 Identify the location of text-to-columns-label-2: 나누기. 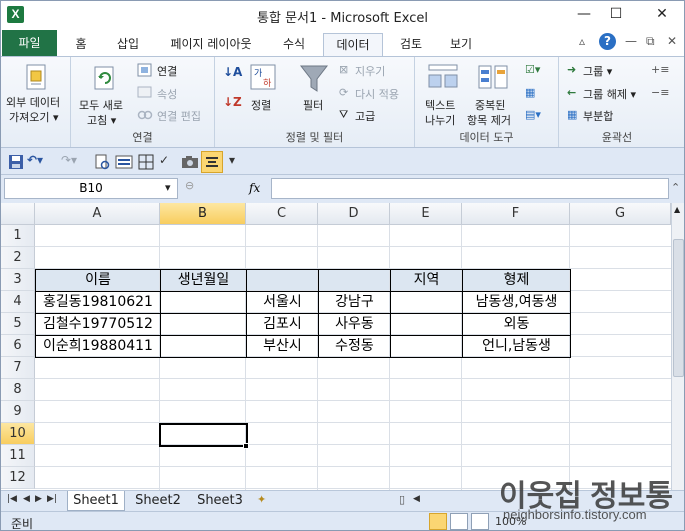
(440, 120).